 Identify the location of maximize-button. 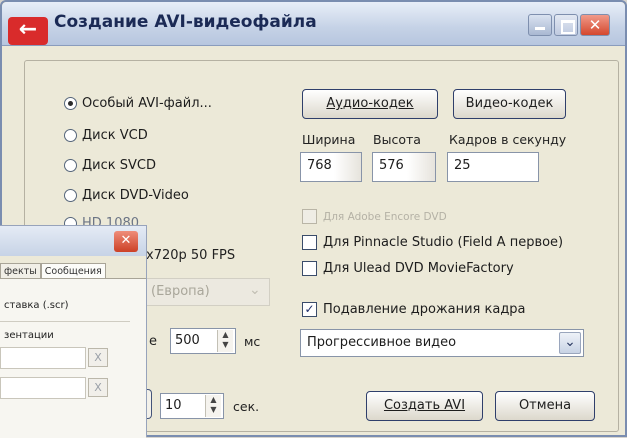
(566, 25).